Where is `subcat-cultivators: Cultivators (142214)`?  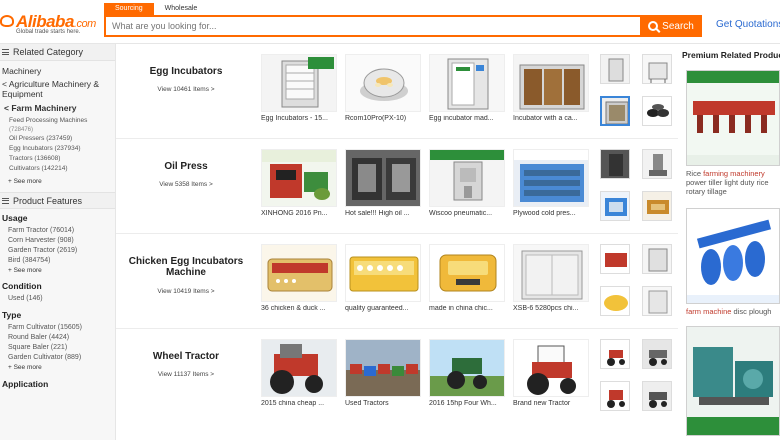 subcat-cultivators: Cultivators (142214) is located at coordinates (57, 169).